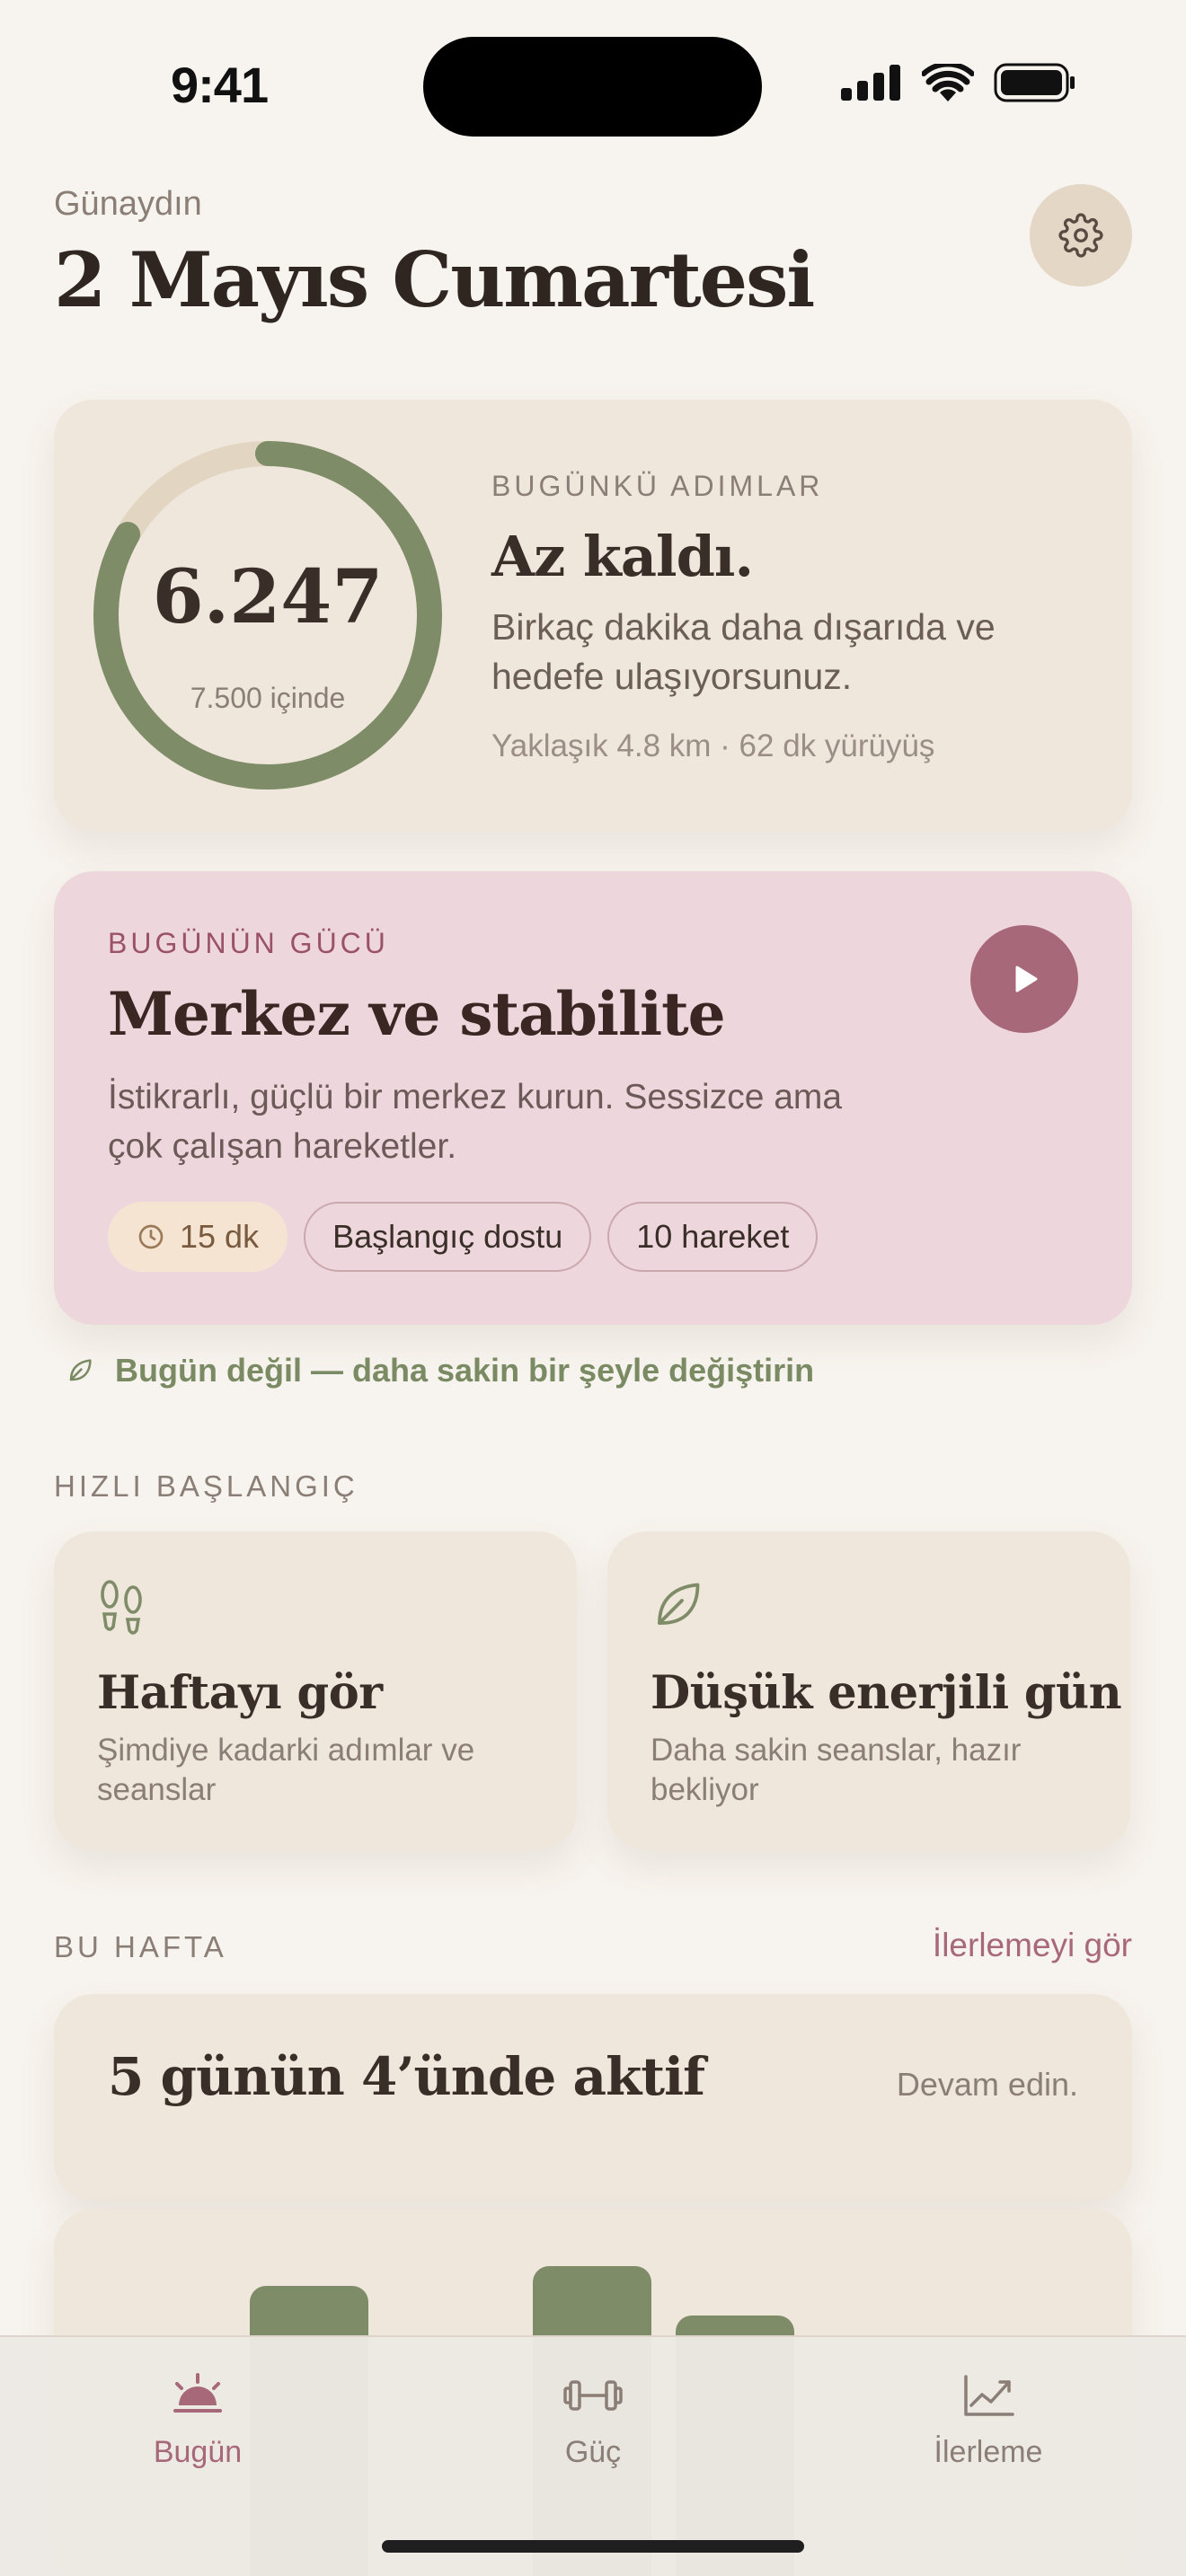 This screenshot has width=1186, height=2576. I want to click on gear-icon, so click(1080, 235).